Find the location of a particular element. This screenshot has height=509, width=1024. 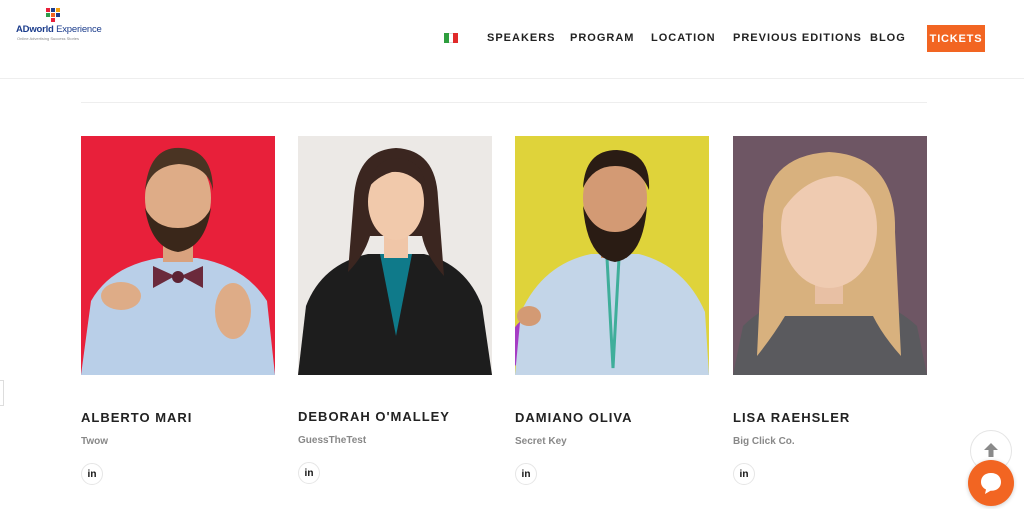

speaker-company: Secret Key is located at coordinates (541, 441).